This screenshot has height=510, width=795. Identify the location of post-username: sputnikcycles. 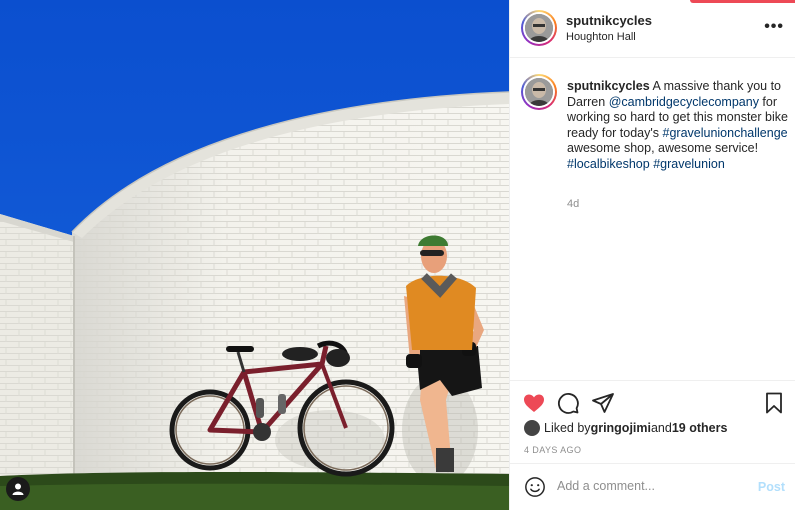
(609, 20).